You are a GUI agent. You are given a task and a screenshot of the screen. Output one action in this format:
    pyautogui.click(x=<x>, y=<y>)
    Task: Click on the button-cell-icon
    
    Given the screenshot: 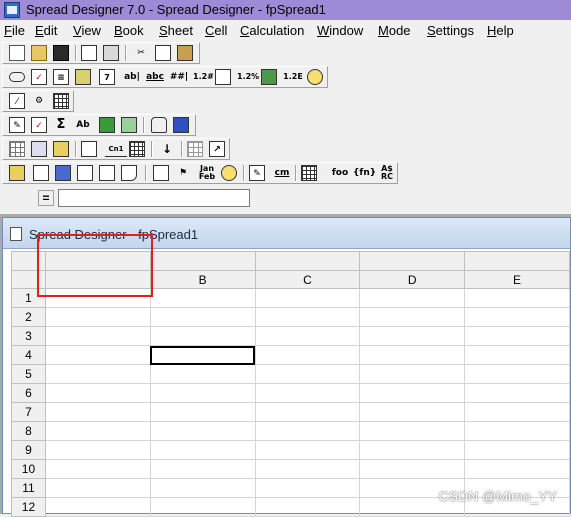 What is the action you would take?
    pyautogui.click(x=17, y=77)
    